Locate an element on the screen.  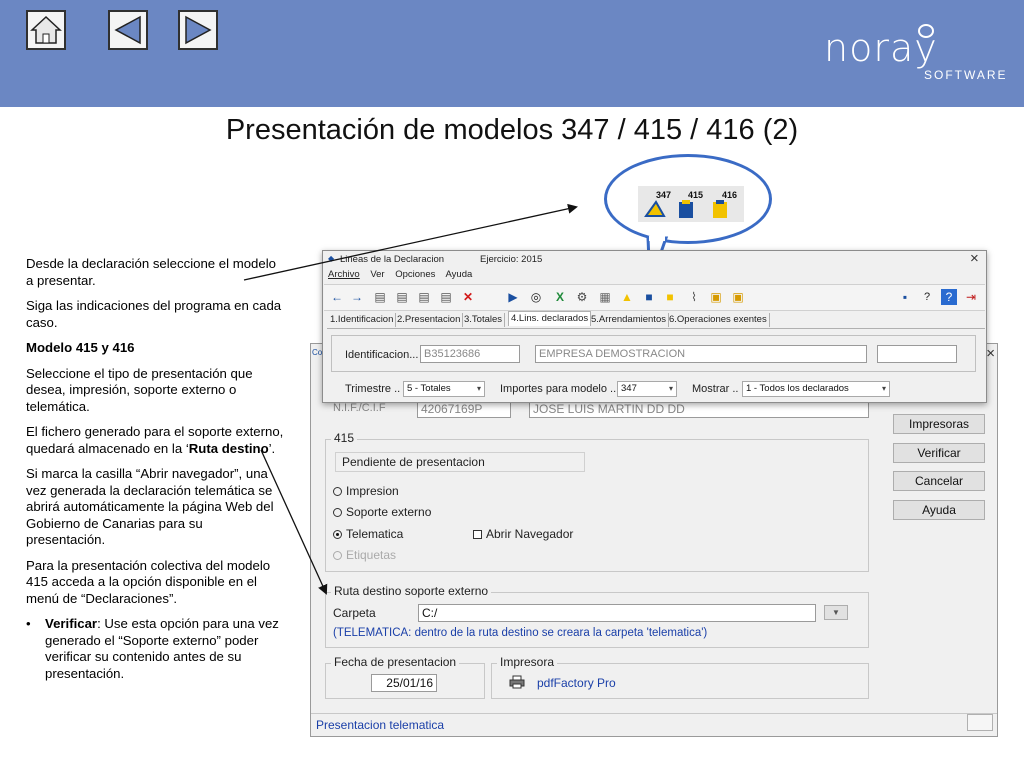
arrow-to-ruta-destino is located at coordinates (294, 522).